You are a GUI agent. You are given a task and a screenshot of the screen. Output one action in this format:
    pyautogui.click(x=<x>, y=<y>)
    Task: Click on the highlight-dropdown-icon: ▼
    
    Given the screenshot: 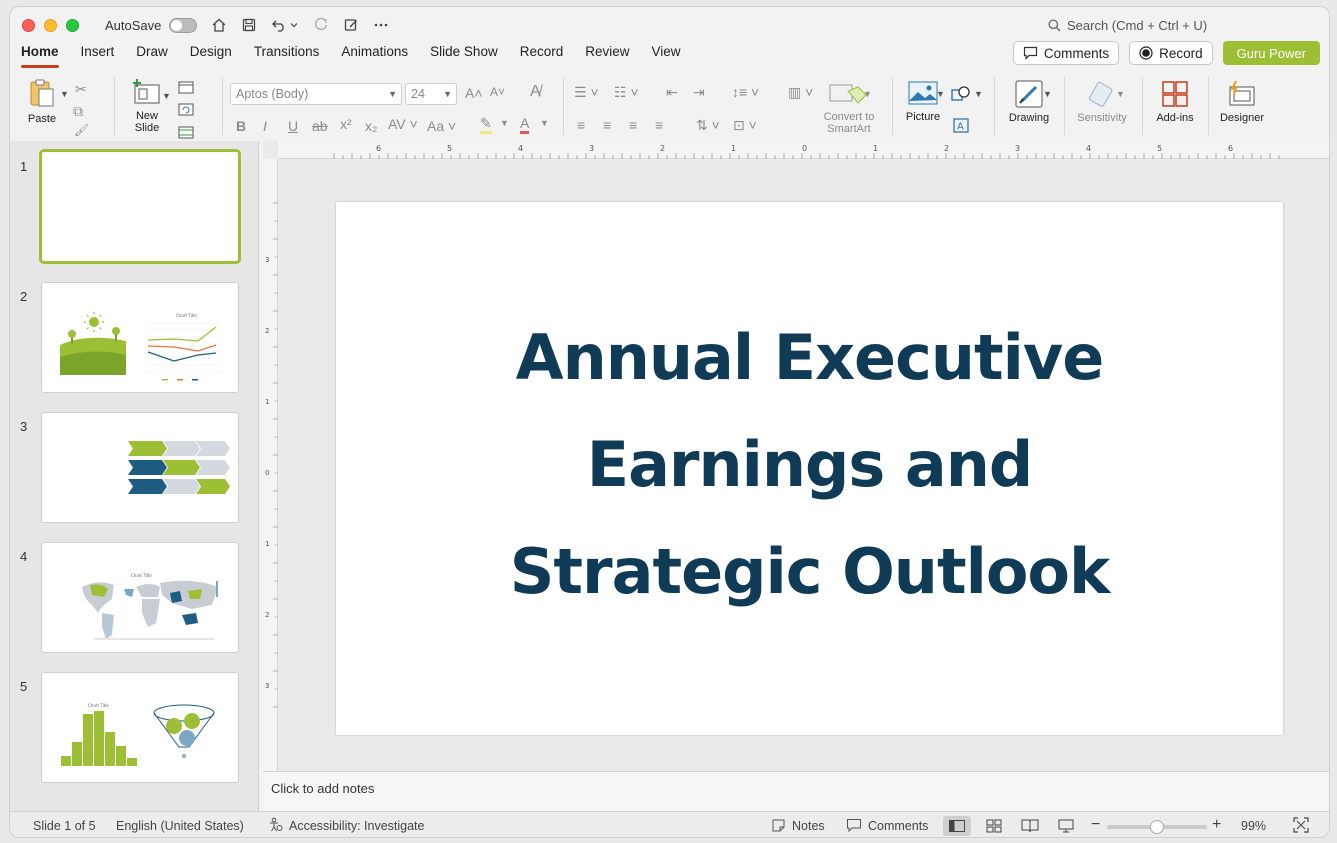 What is the action you would take?
    pyautogui.click(x=504, y=123)
    